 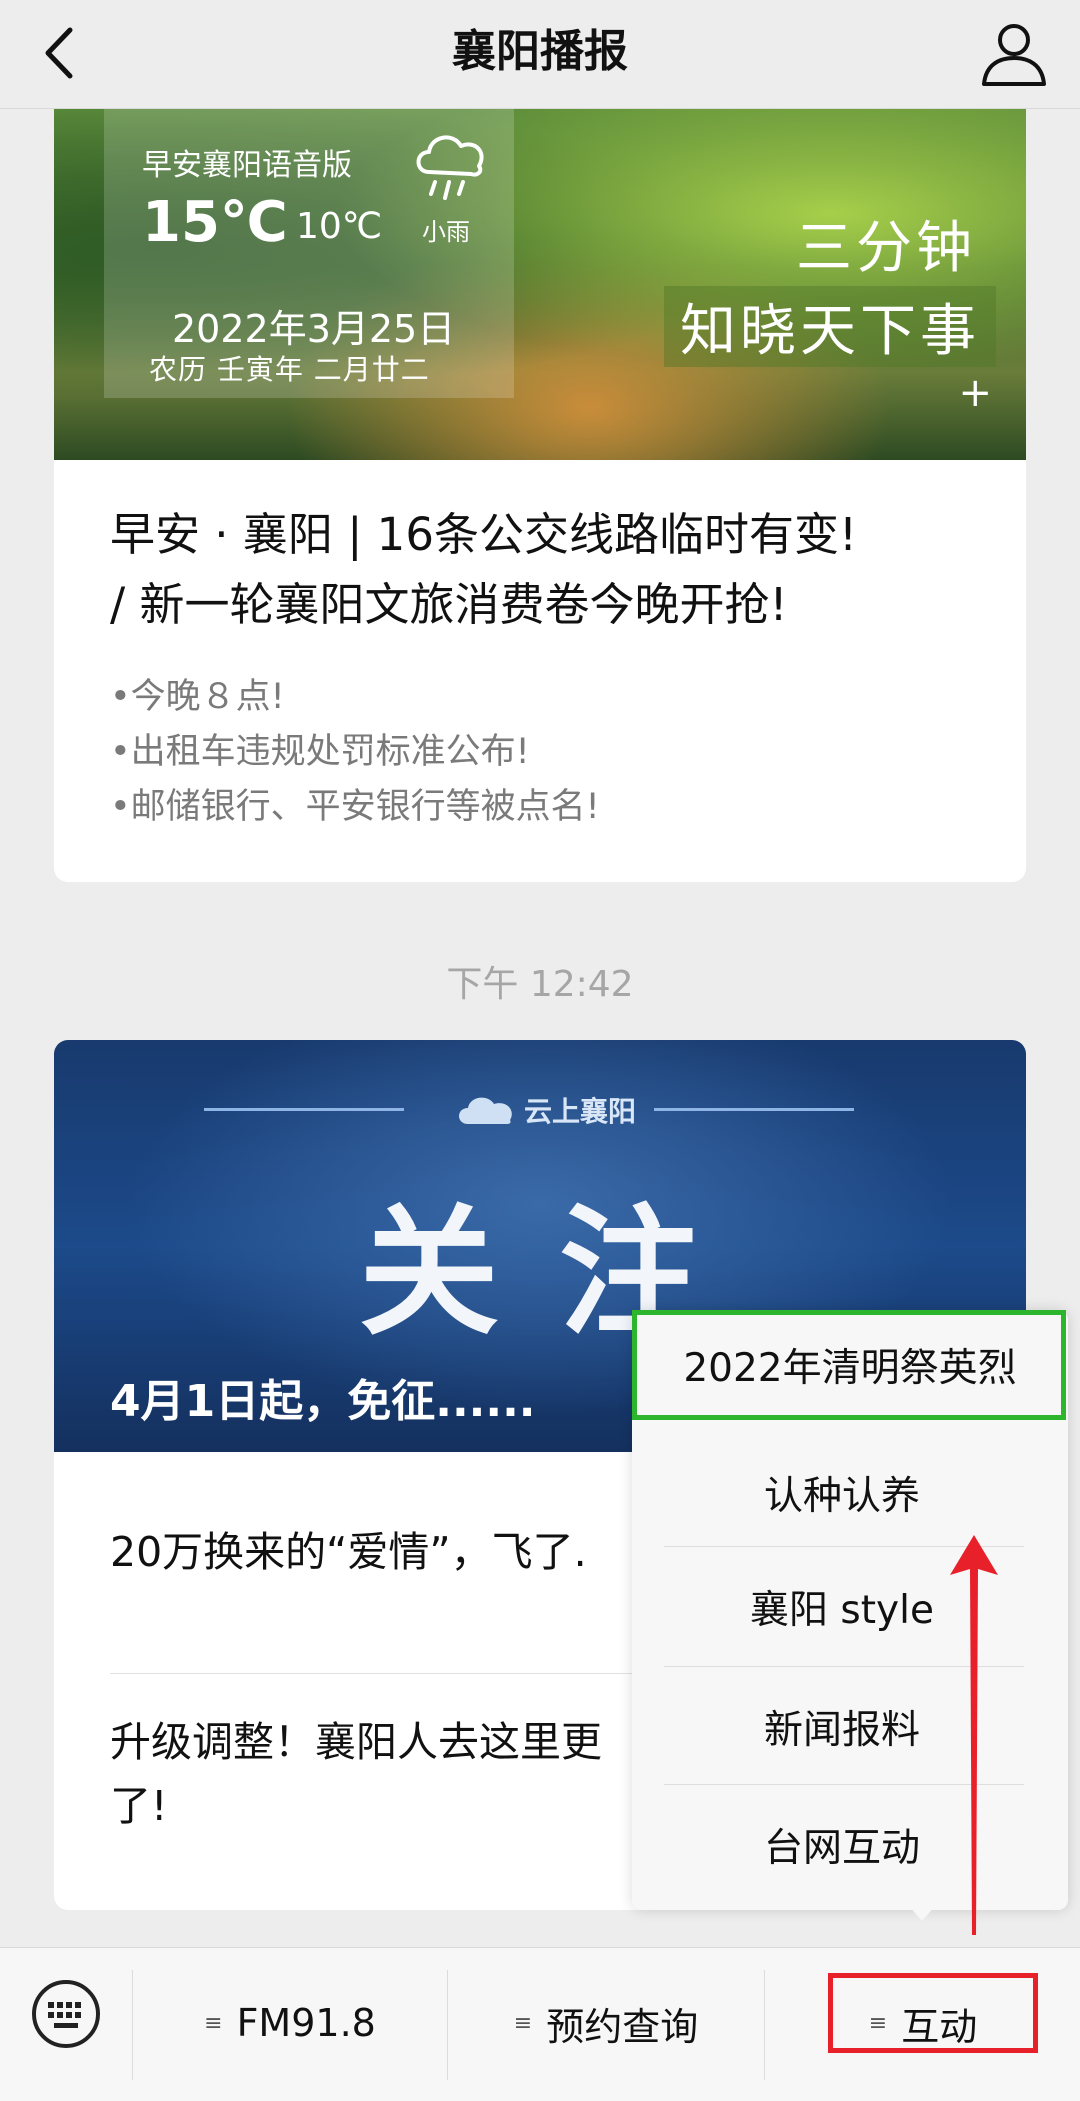 What do you see at coordinates (933, 2013) in the screenshot?
I see `highlight-box-red` at bounding box center [933, 2013].